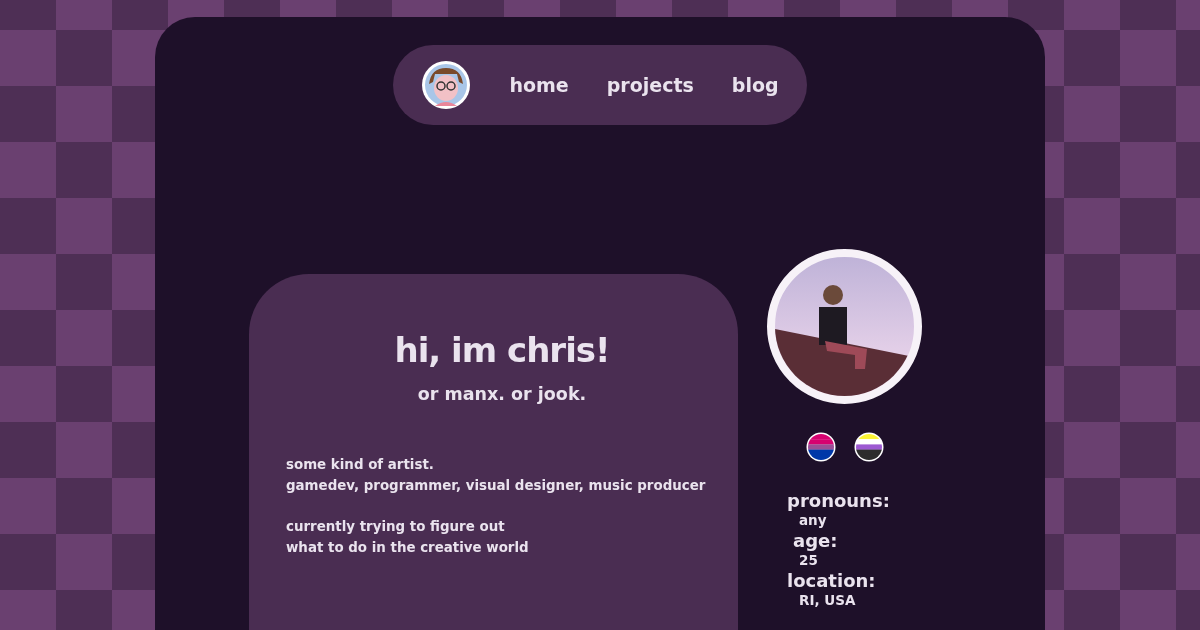  What do you see at coordinates (827, 600) in the screenshot?
I see `fact-value: RI, USA` at bounding box center [827, 600].